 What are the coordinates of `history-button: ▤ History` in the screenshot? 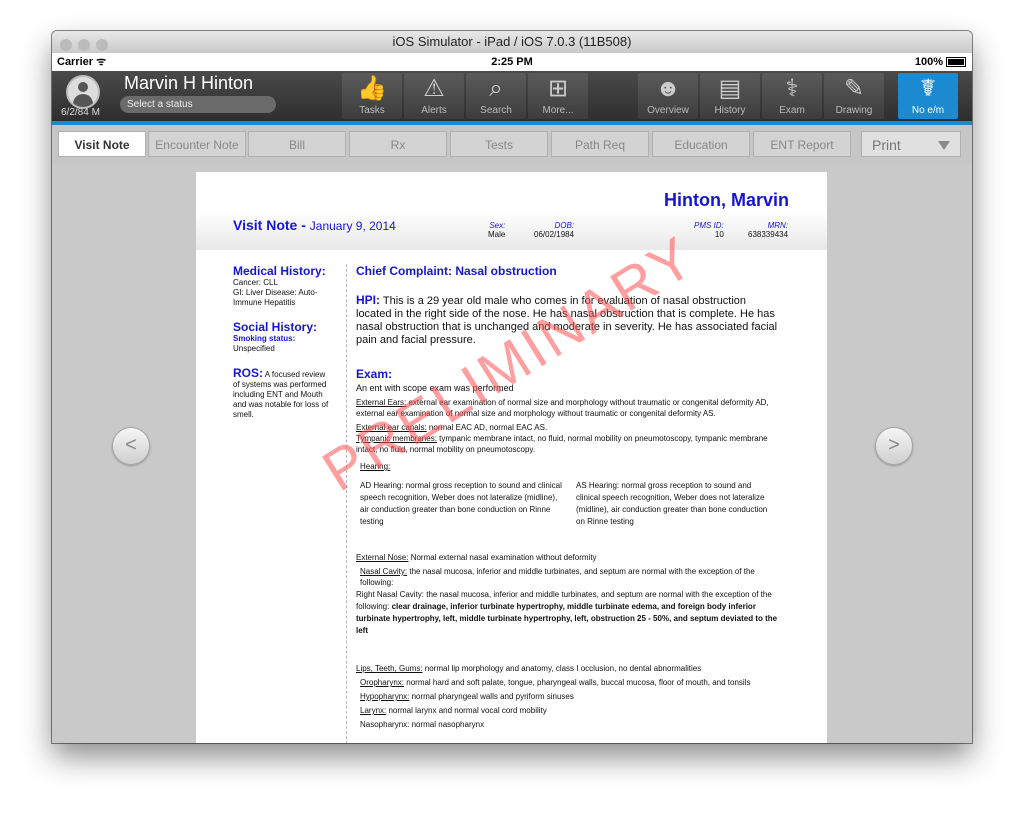 It's located at (730, 96).